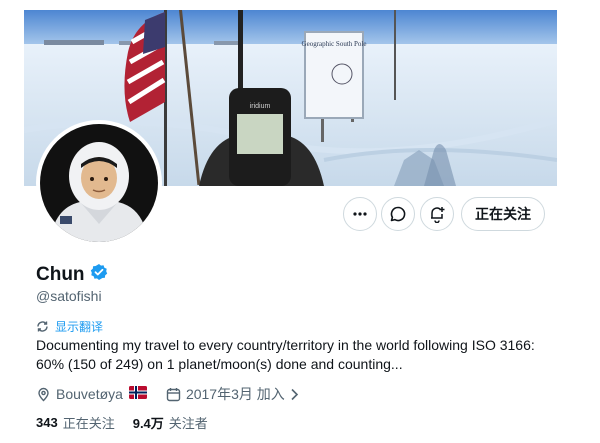 The image size is (600, 443). Describe the element at coordinates (260, 106) in the screenshot. I see `device-brand: iridium` at that location.